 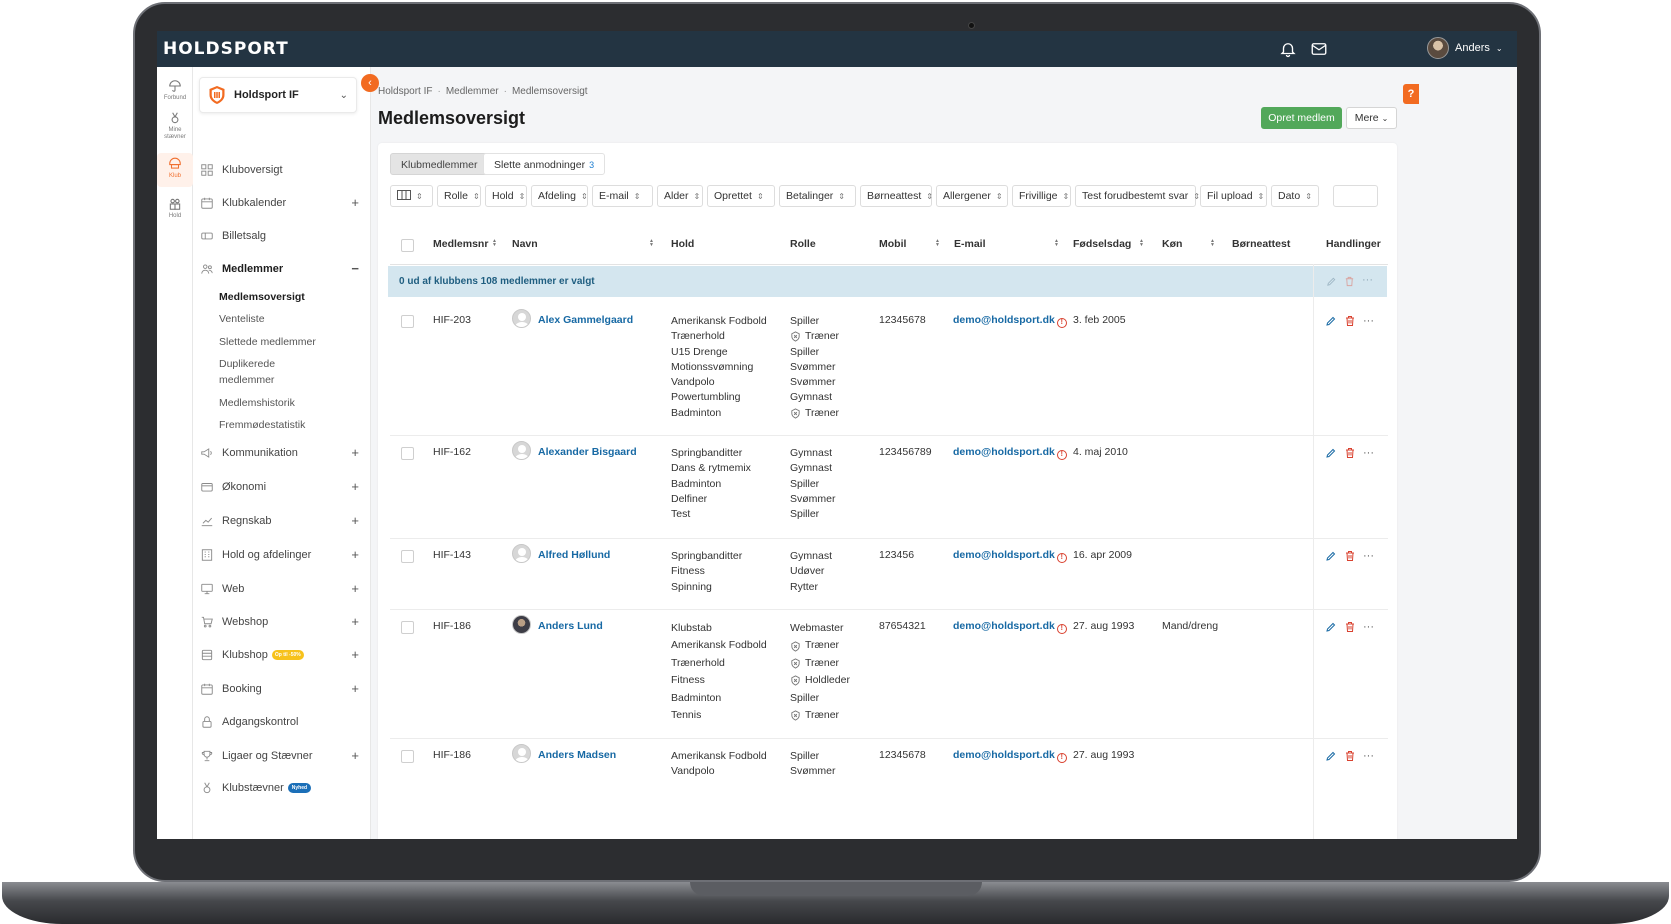 What do you see at coordinates (1041, 196) in the screenshot?
I see `filter-frivillige: Frivillige ⇕` at bounding box center [1041, 196].